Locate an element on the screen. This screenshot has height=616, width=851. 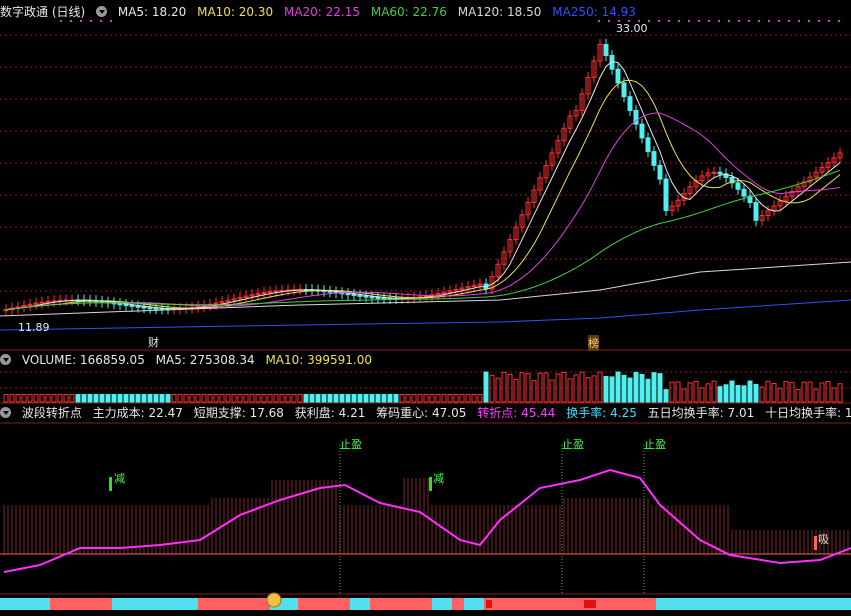
status-strip-mark is located at coordinates (489, 604).